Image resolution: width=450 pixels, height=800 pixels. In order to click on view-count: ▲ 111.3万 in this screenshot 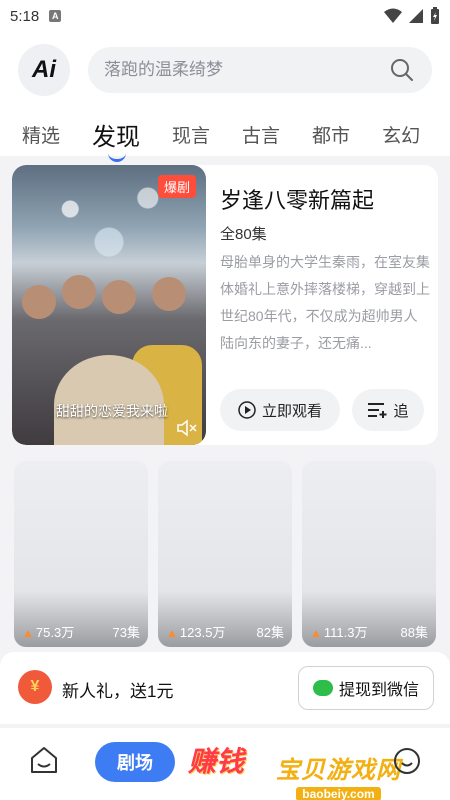, I will do `click(339, 631)`.